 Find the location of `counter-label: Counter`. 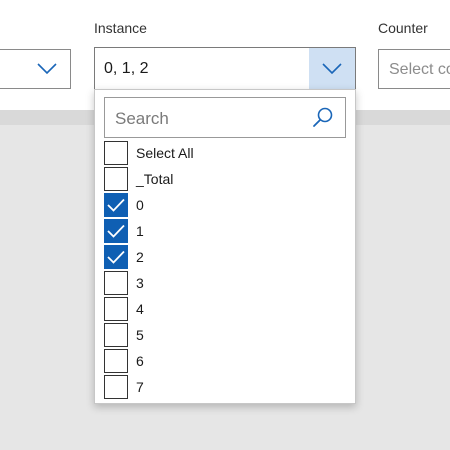

counter-label: Counter is located at coordinates (403, 28).